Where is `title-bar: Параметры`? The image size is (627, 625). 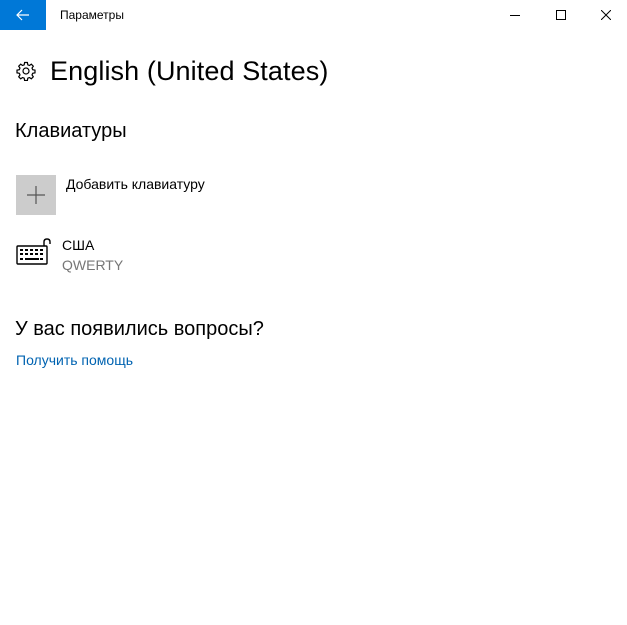
title-bar: Параметры is located at coordinates (313, 15).